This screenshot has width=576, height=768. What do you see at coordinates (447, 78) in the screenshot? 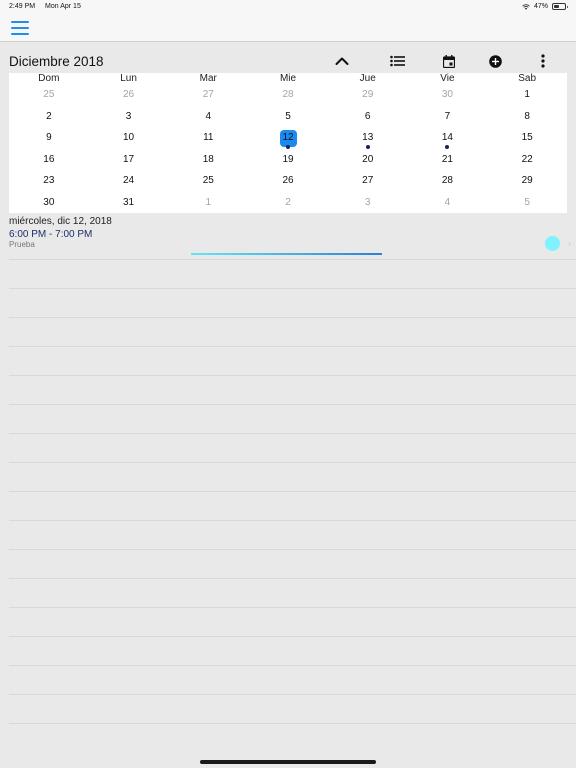
I see `weekday-header-vie: Vie` at bounding box center [447, 78].